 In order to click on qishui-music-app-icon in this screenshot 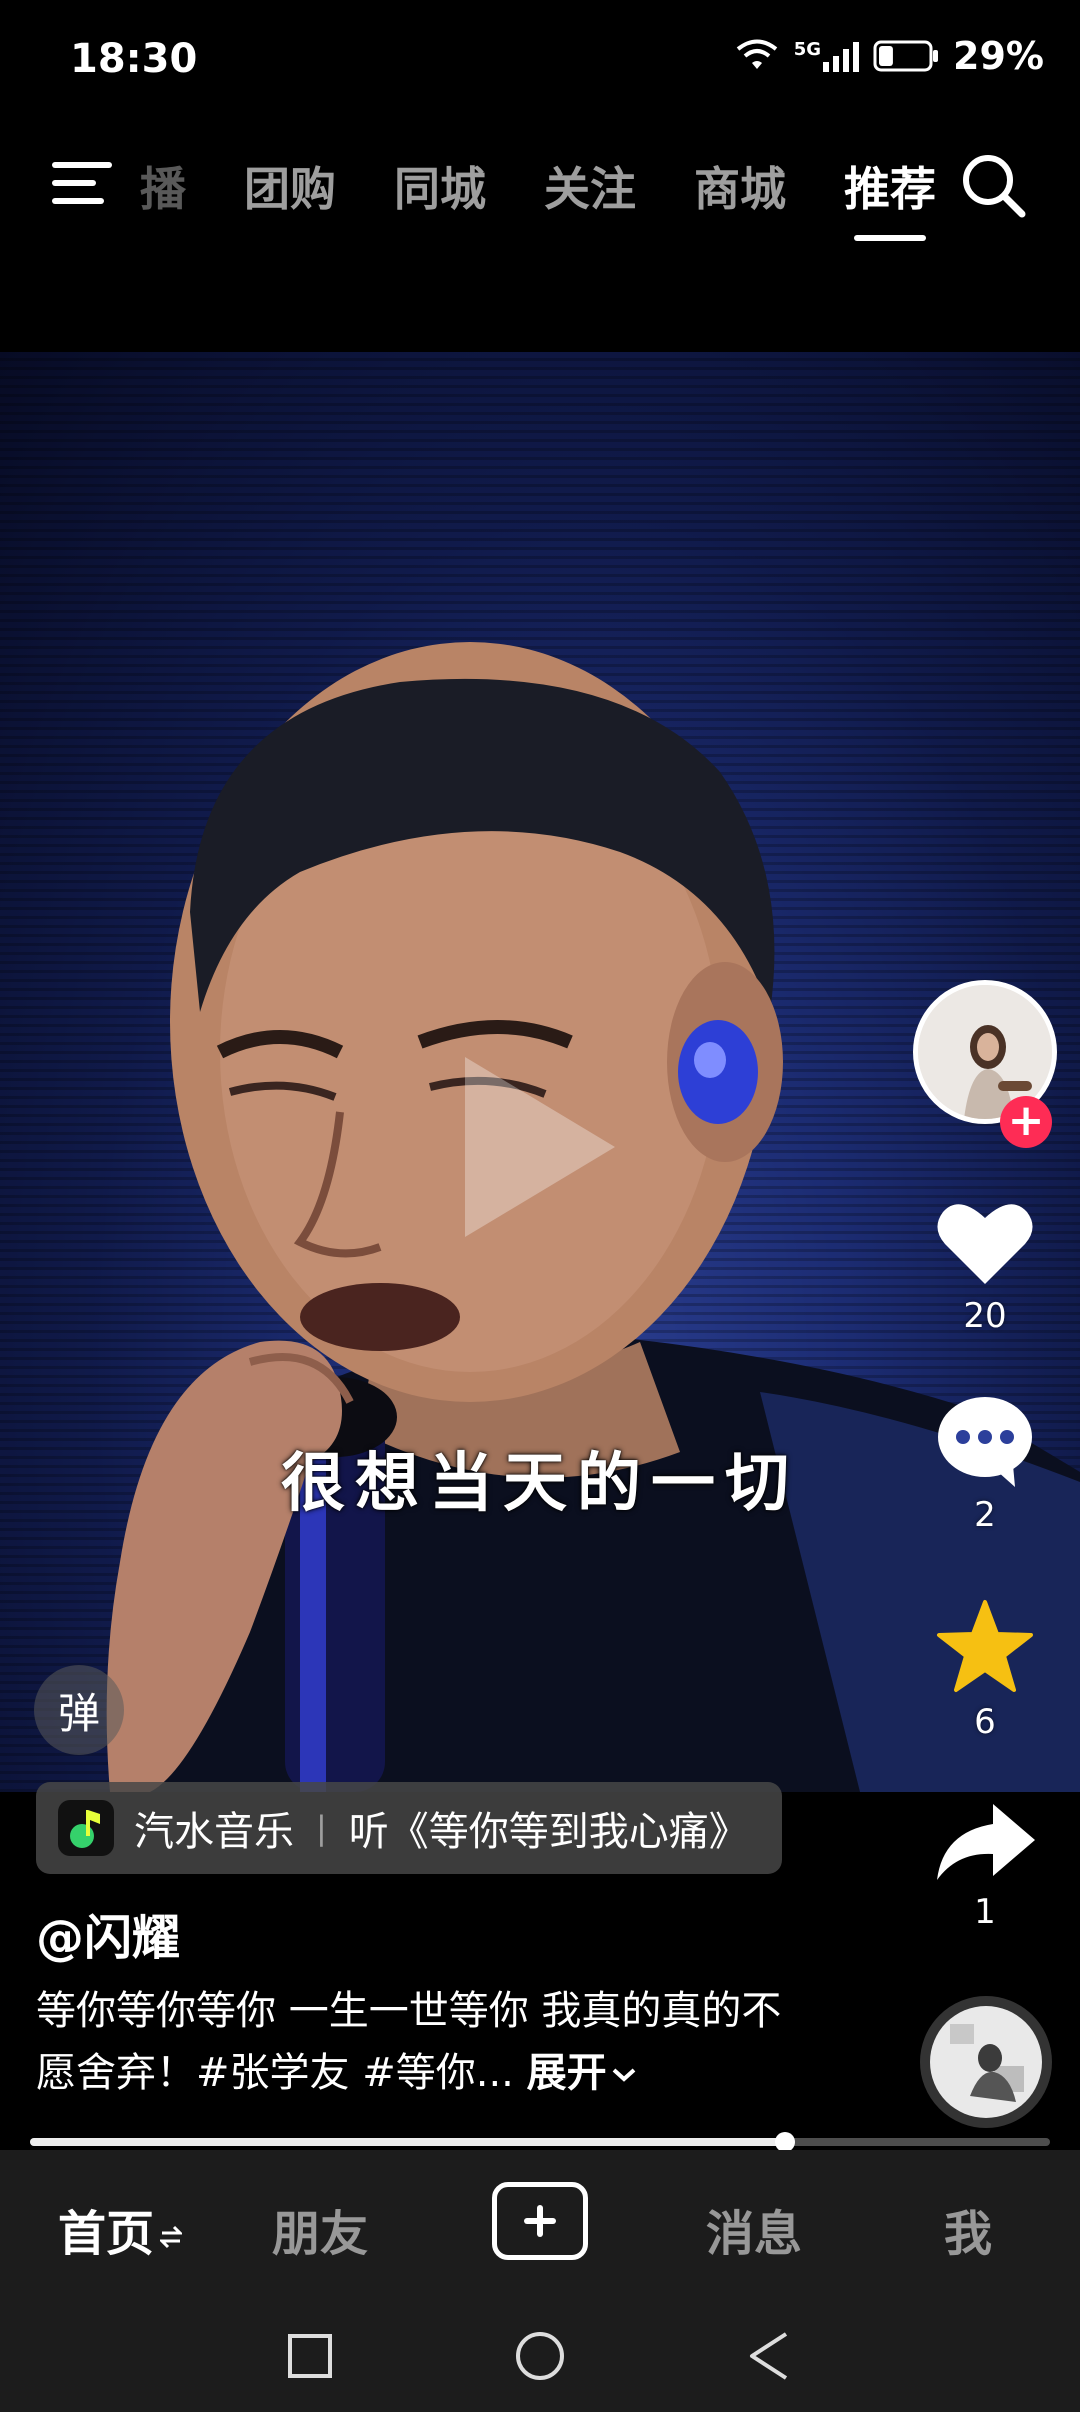, I will do `click(86, 1828)`.